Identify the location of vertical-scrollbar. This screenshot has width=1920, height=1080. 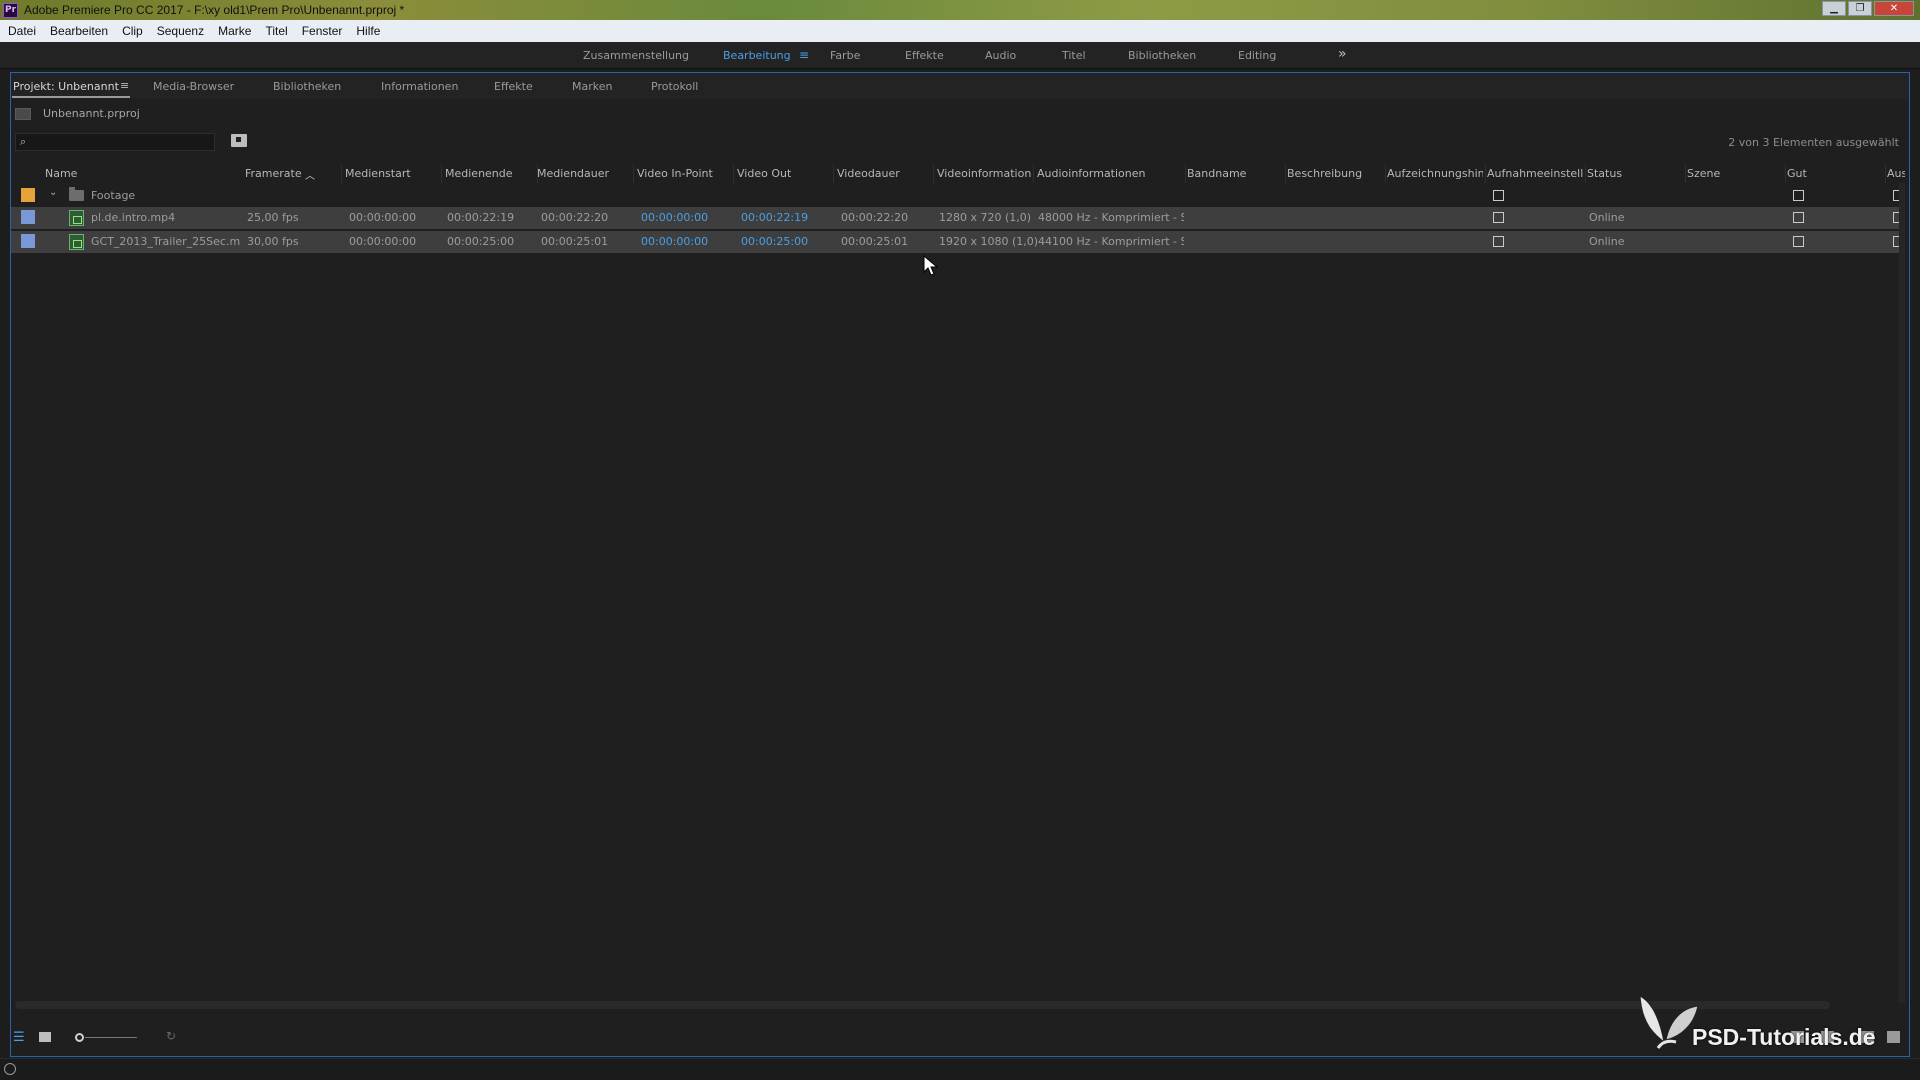
(1902, 593).